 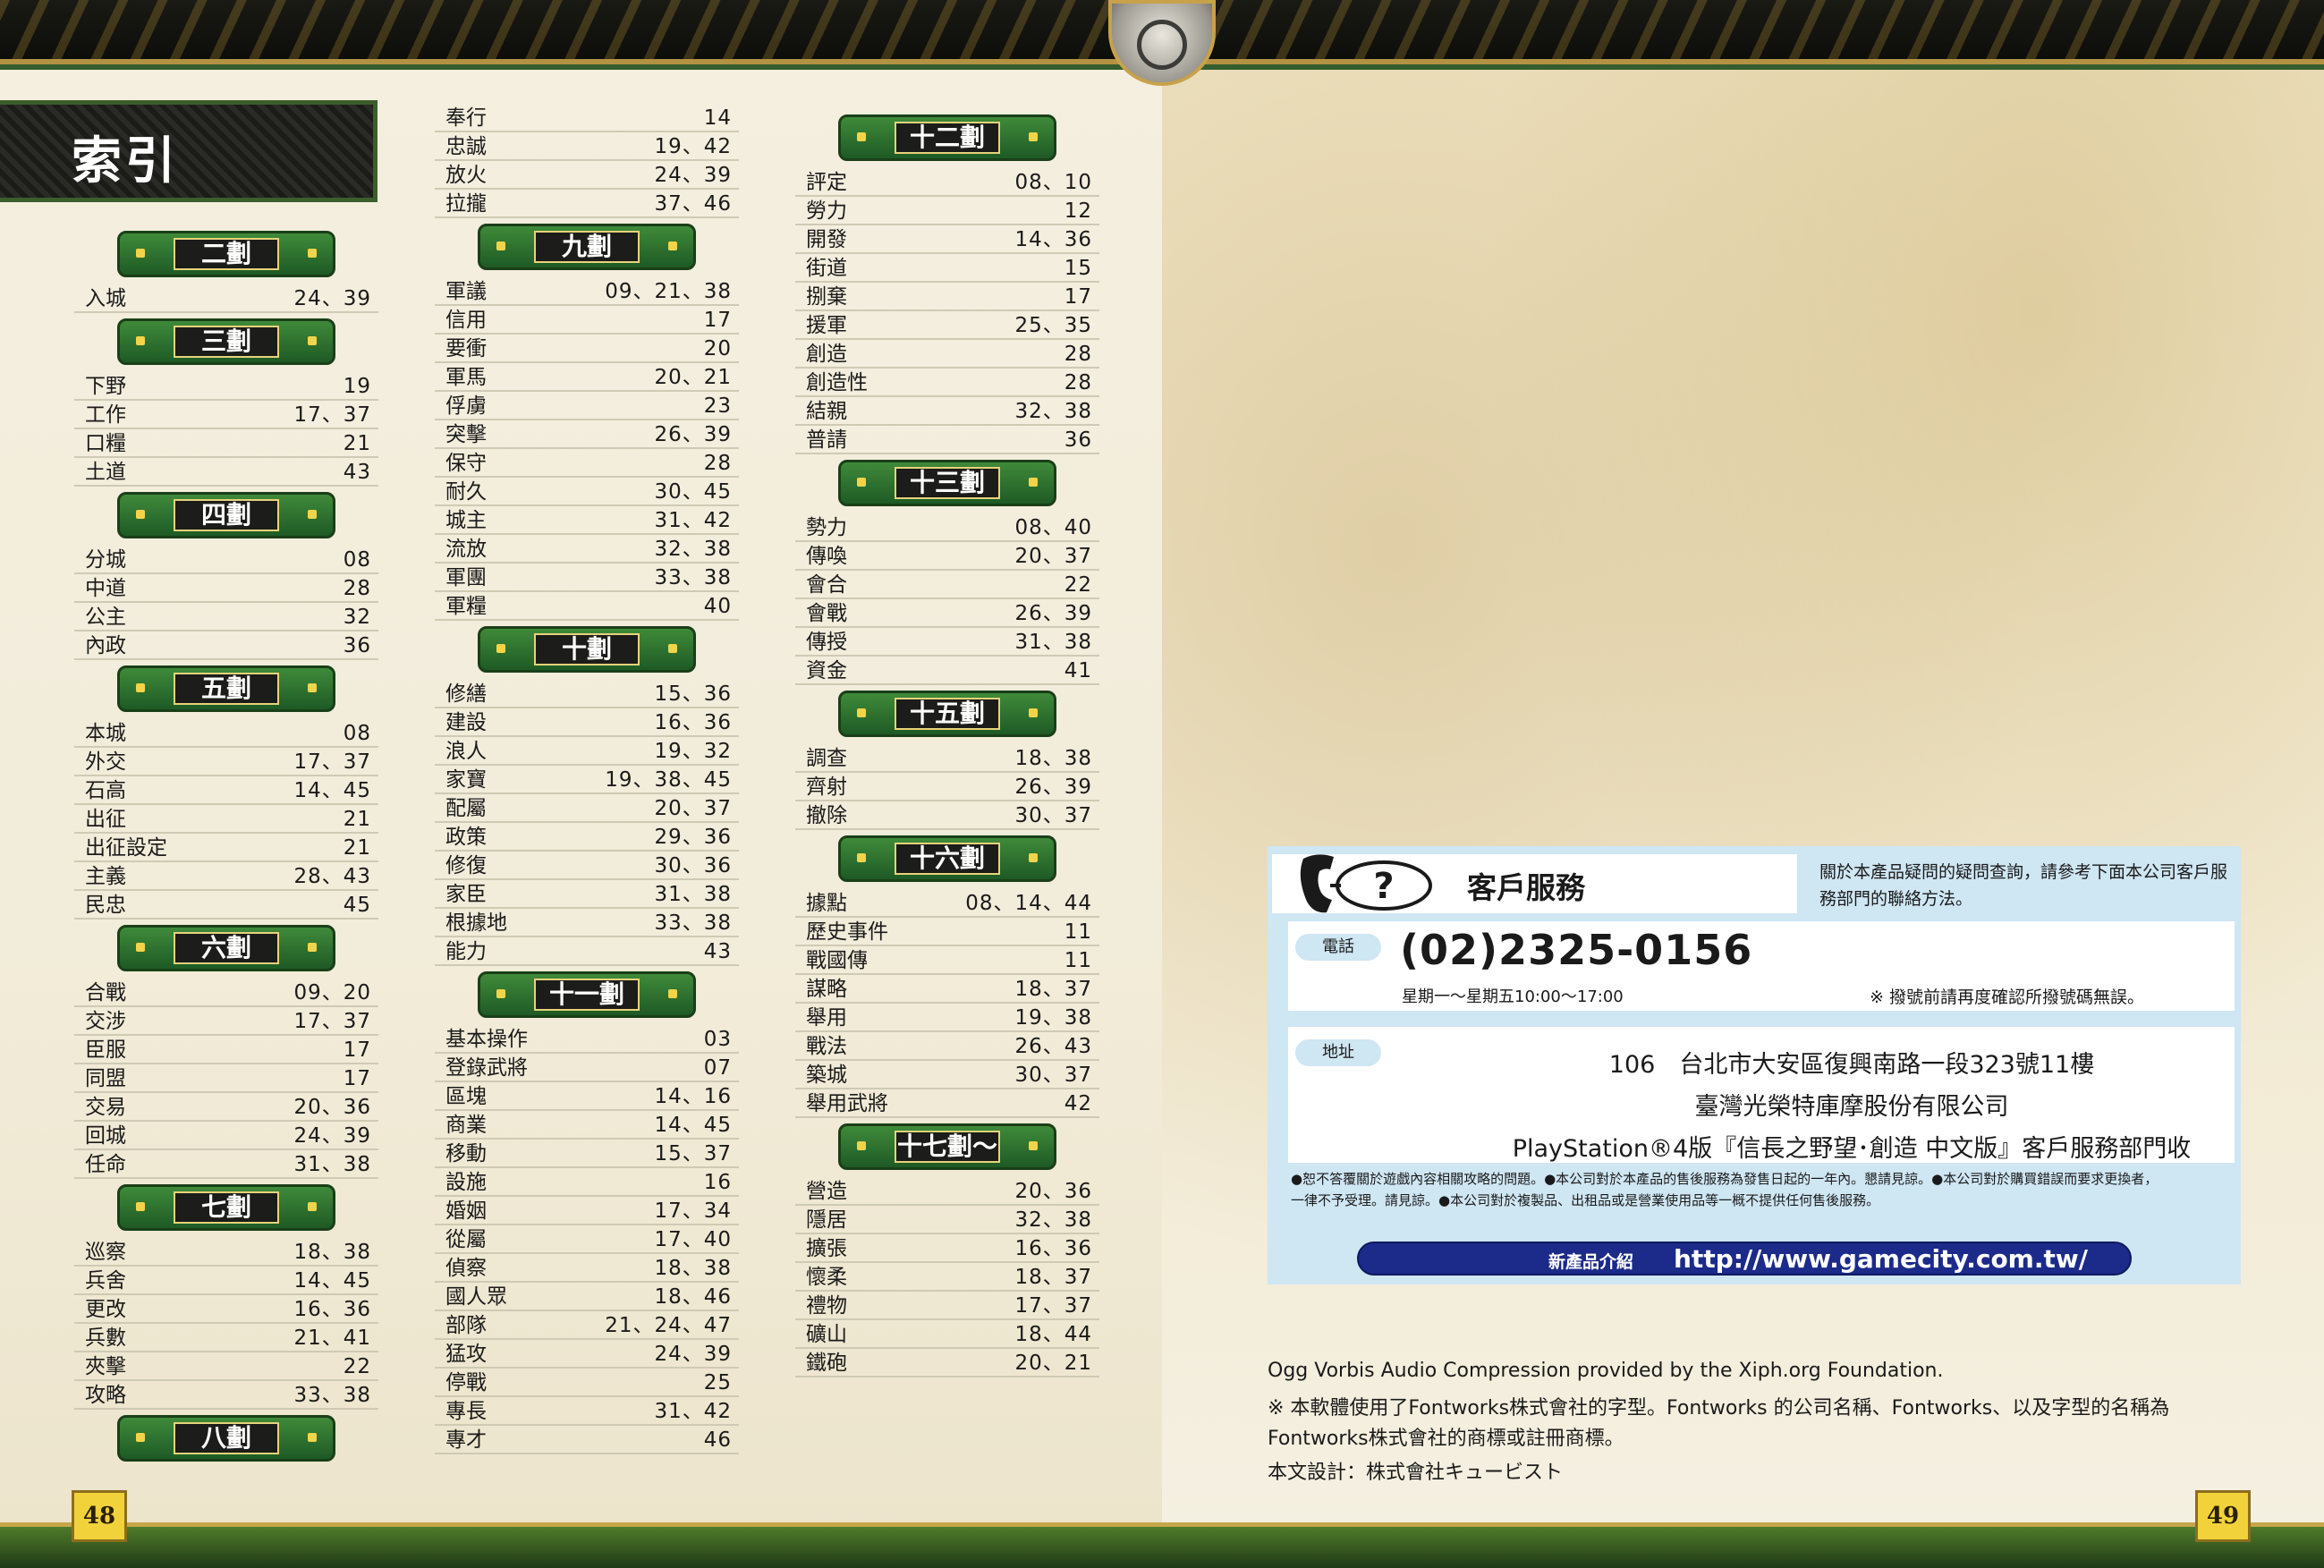 I want to click on entry-term: 能力, so click(x=466, y=952).